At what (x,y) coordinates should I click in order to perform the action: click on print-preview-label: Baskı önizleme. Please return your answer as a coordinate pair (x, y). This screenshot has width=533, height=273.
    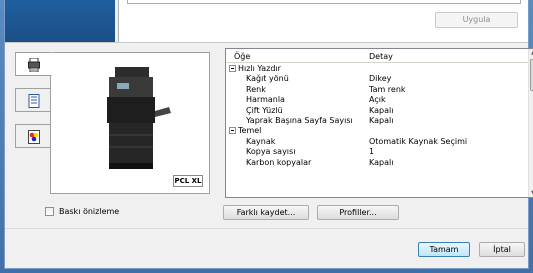
    Looking at the image, I should click on (89, 211).